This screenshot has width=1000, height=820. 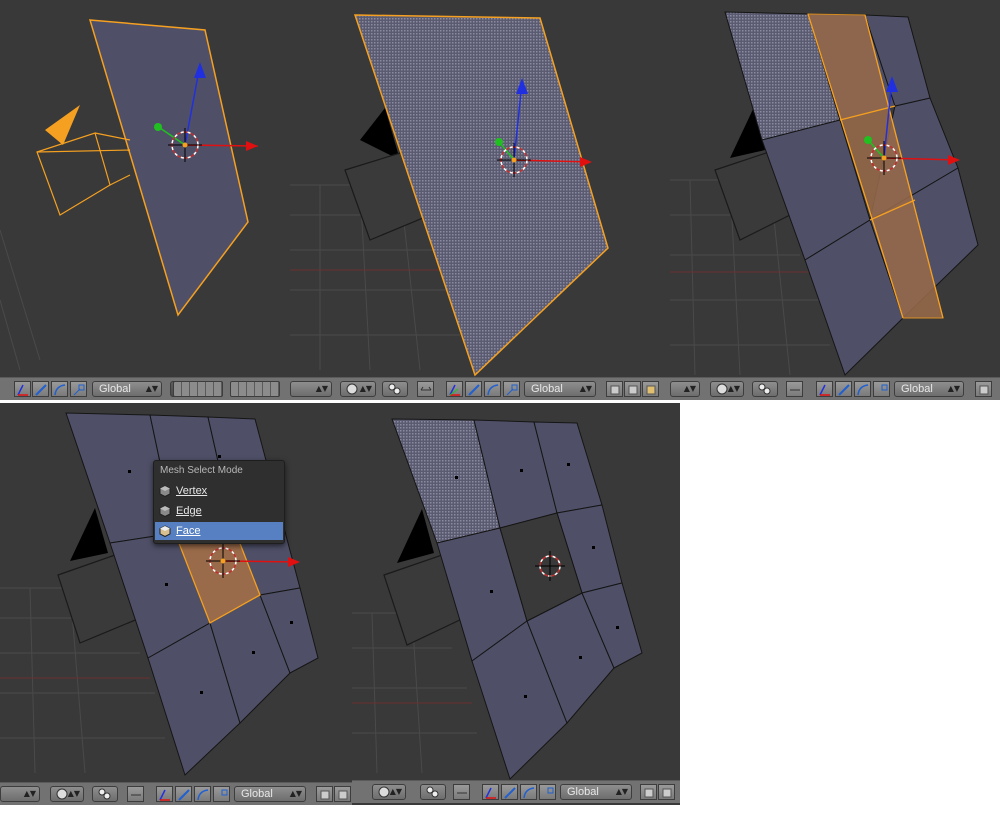 I want to click on viewport-header: ▲▼ Global ▲▼, so click(x=516, y=791).